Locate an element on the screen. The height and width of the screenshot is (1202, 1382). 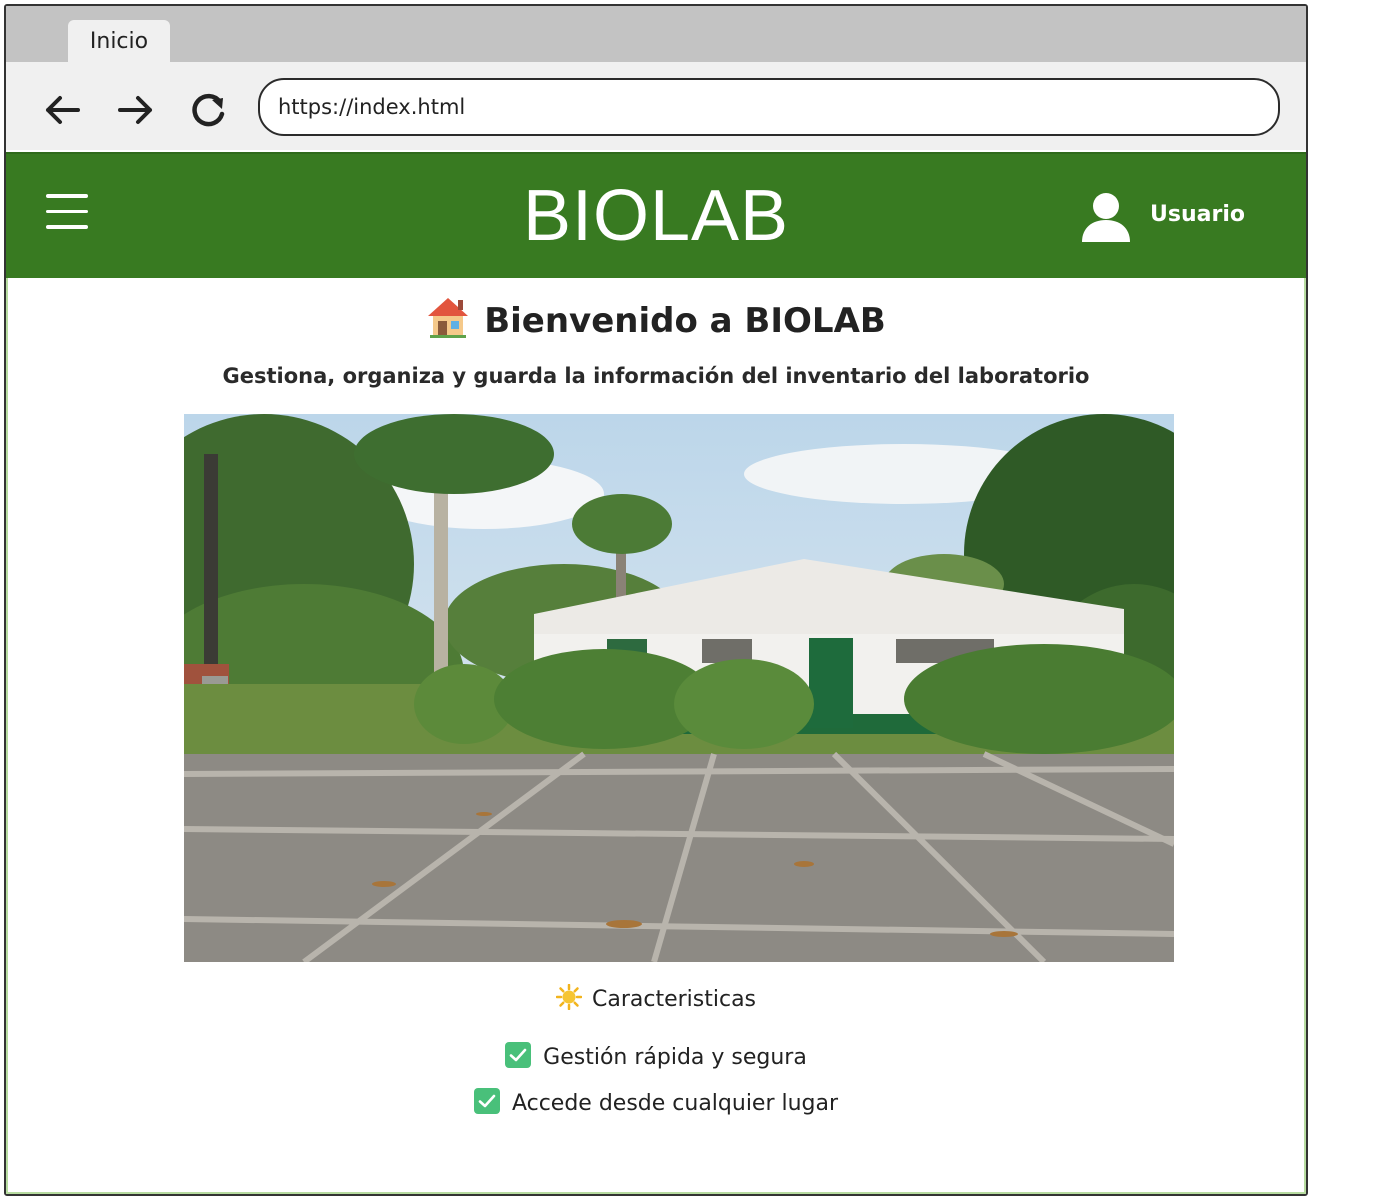
forward-arrow-icon is located at coordinates (136, 110).